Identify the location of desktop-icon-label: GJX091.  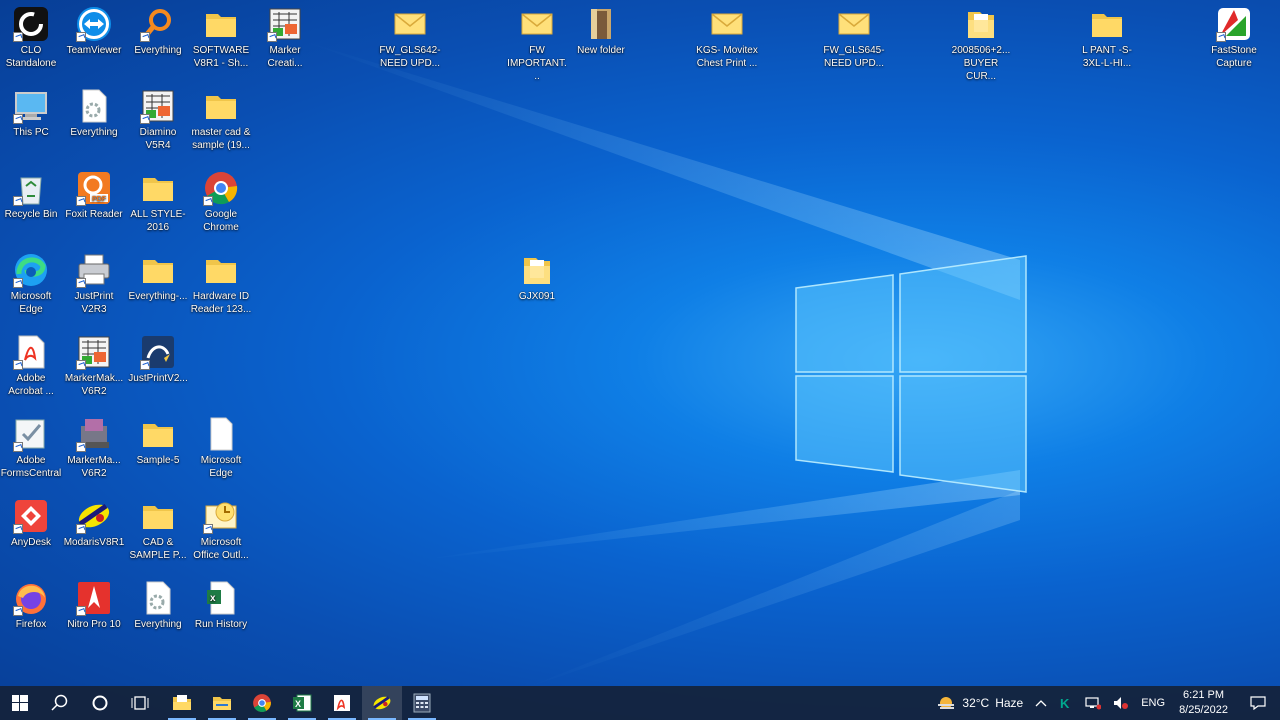
(537, 296).